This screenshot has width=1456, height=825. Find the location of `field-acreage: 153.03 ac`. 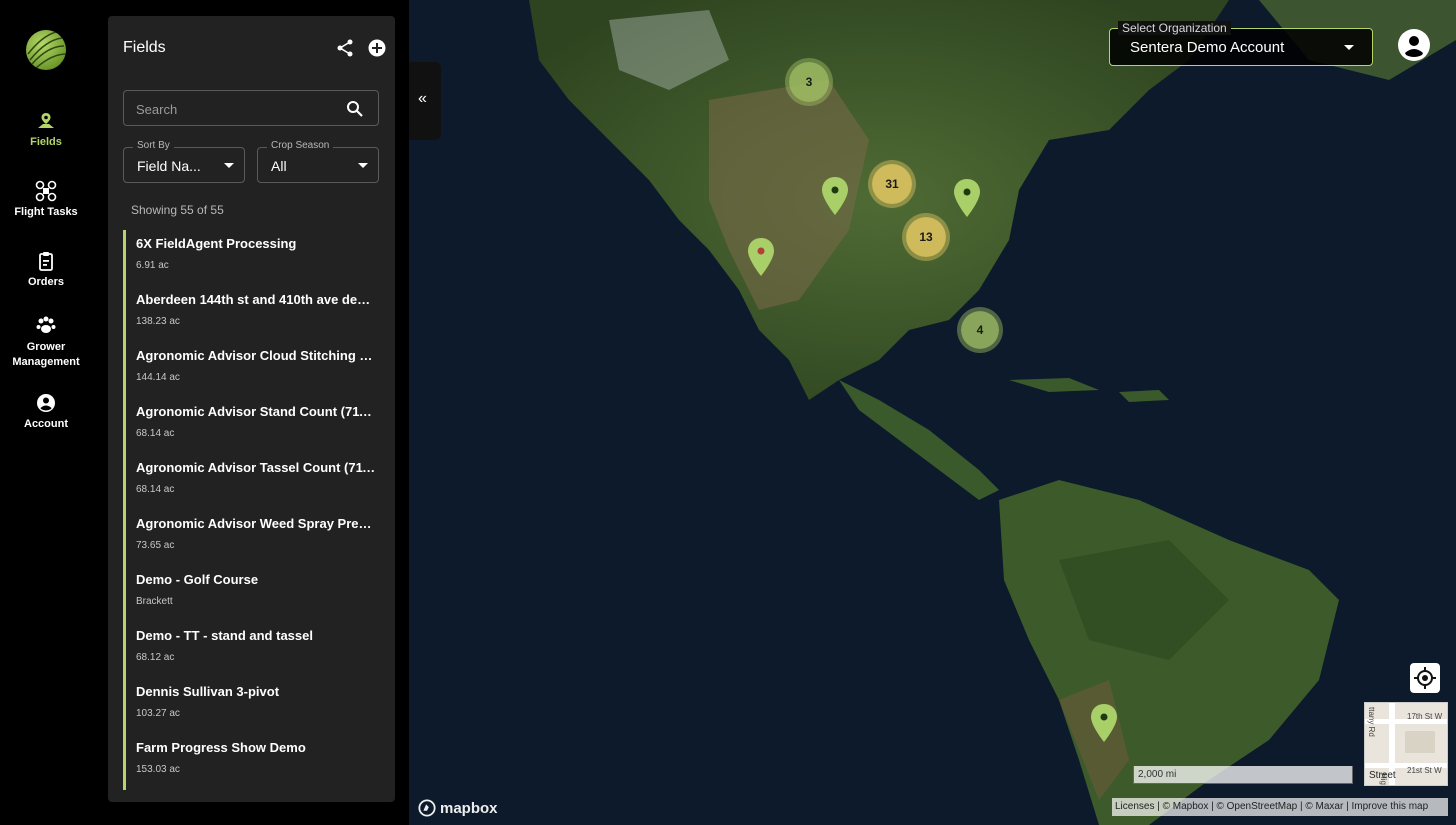

field-acreage: 153.03 ac is located at coordinates (158, 769).